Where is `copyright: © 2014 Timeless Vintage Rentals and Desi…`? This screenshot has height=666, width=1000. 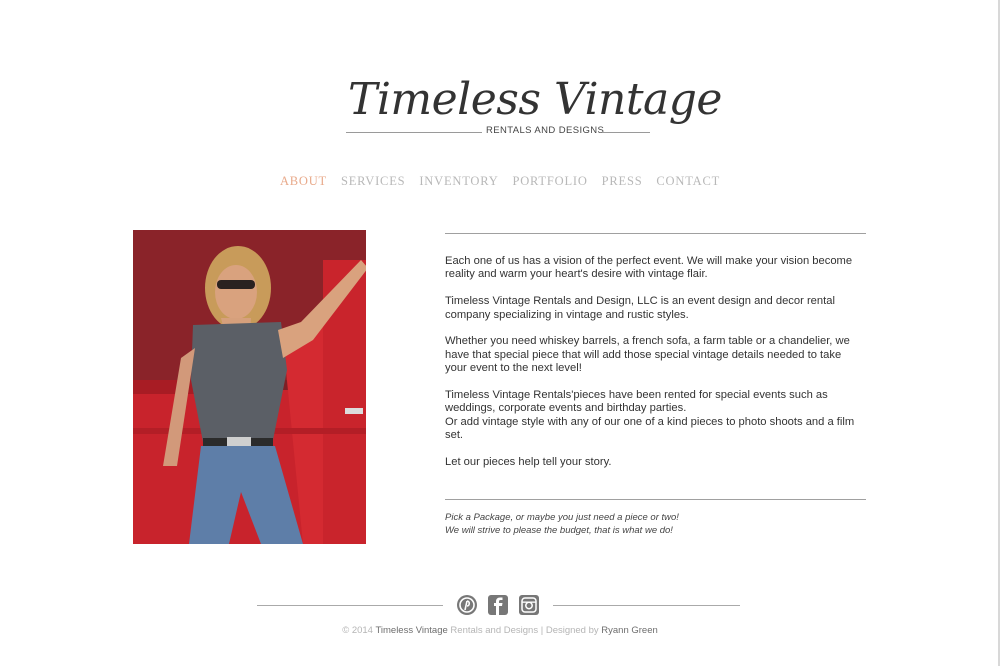 copyright: © 2014 Timeless Vintage Rentals and Desi… is located at coordinates (500, 630).